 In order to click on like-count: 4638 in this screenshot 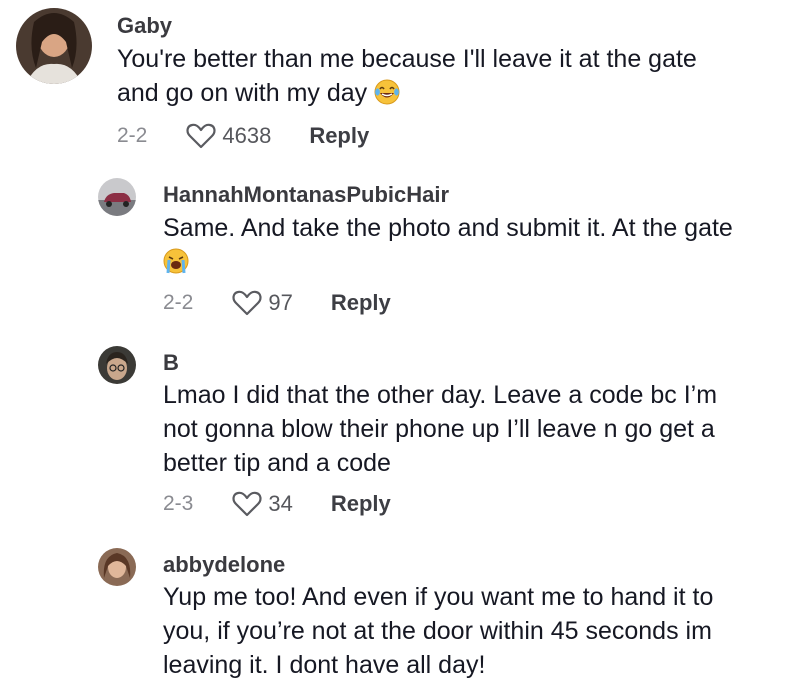, I will do `click(247, 135)`.